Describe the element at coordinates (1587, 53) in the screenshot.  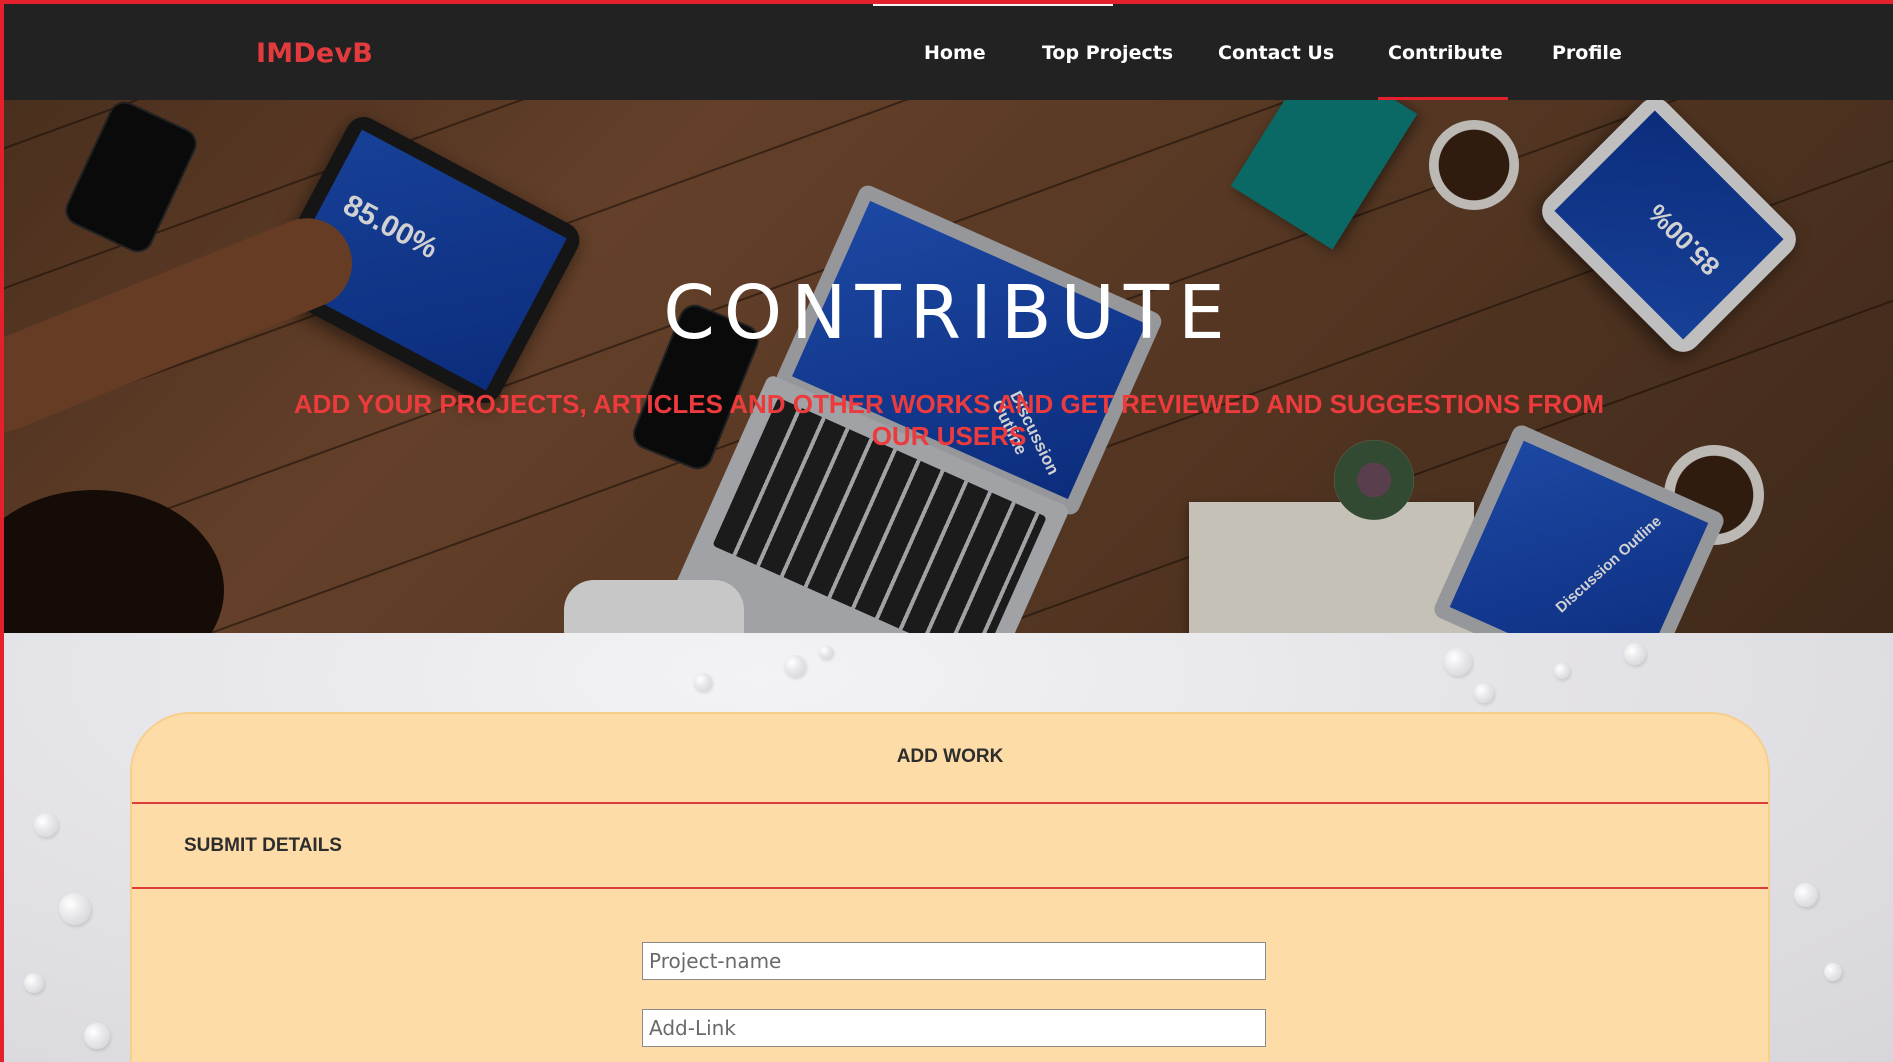
I see `nav-item-profile: Profile` at that location.